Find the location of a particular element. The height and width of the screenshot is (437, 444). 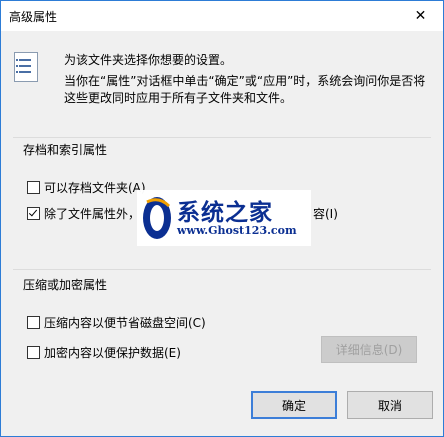

dialog-title: 高级属性 is located at coordinates (33, 17).